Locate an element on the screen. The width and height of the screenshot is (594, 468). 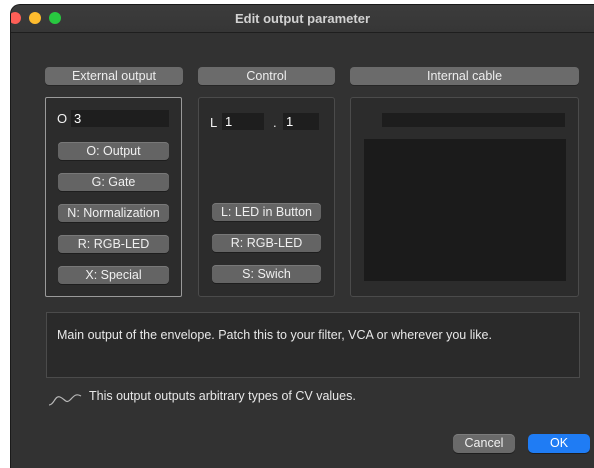
title-bar: Edit output parameter is located at coordinates (302, 19).